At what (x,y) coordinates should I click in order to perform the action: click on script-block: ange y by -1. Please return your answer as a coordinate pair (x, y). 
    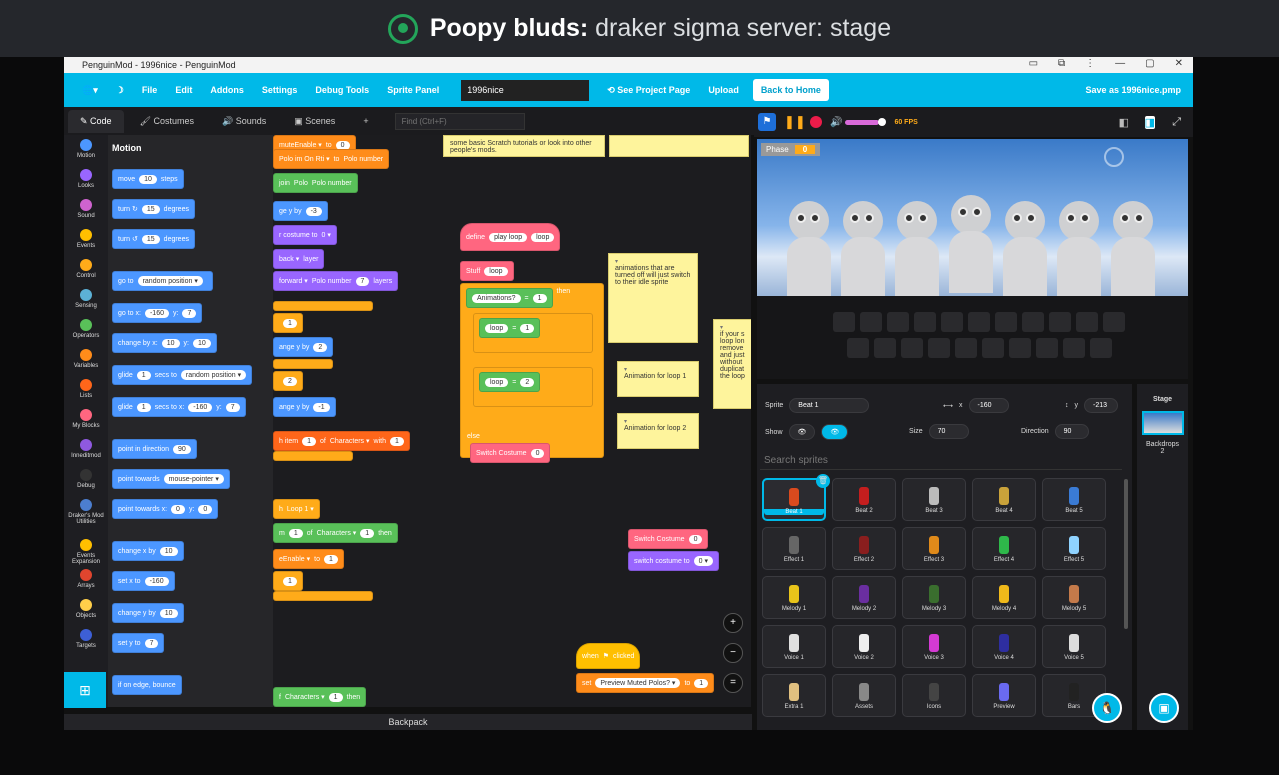
    Looking at the image, I should click on (304, 407).